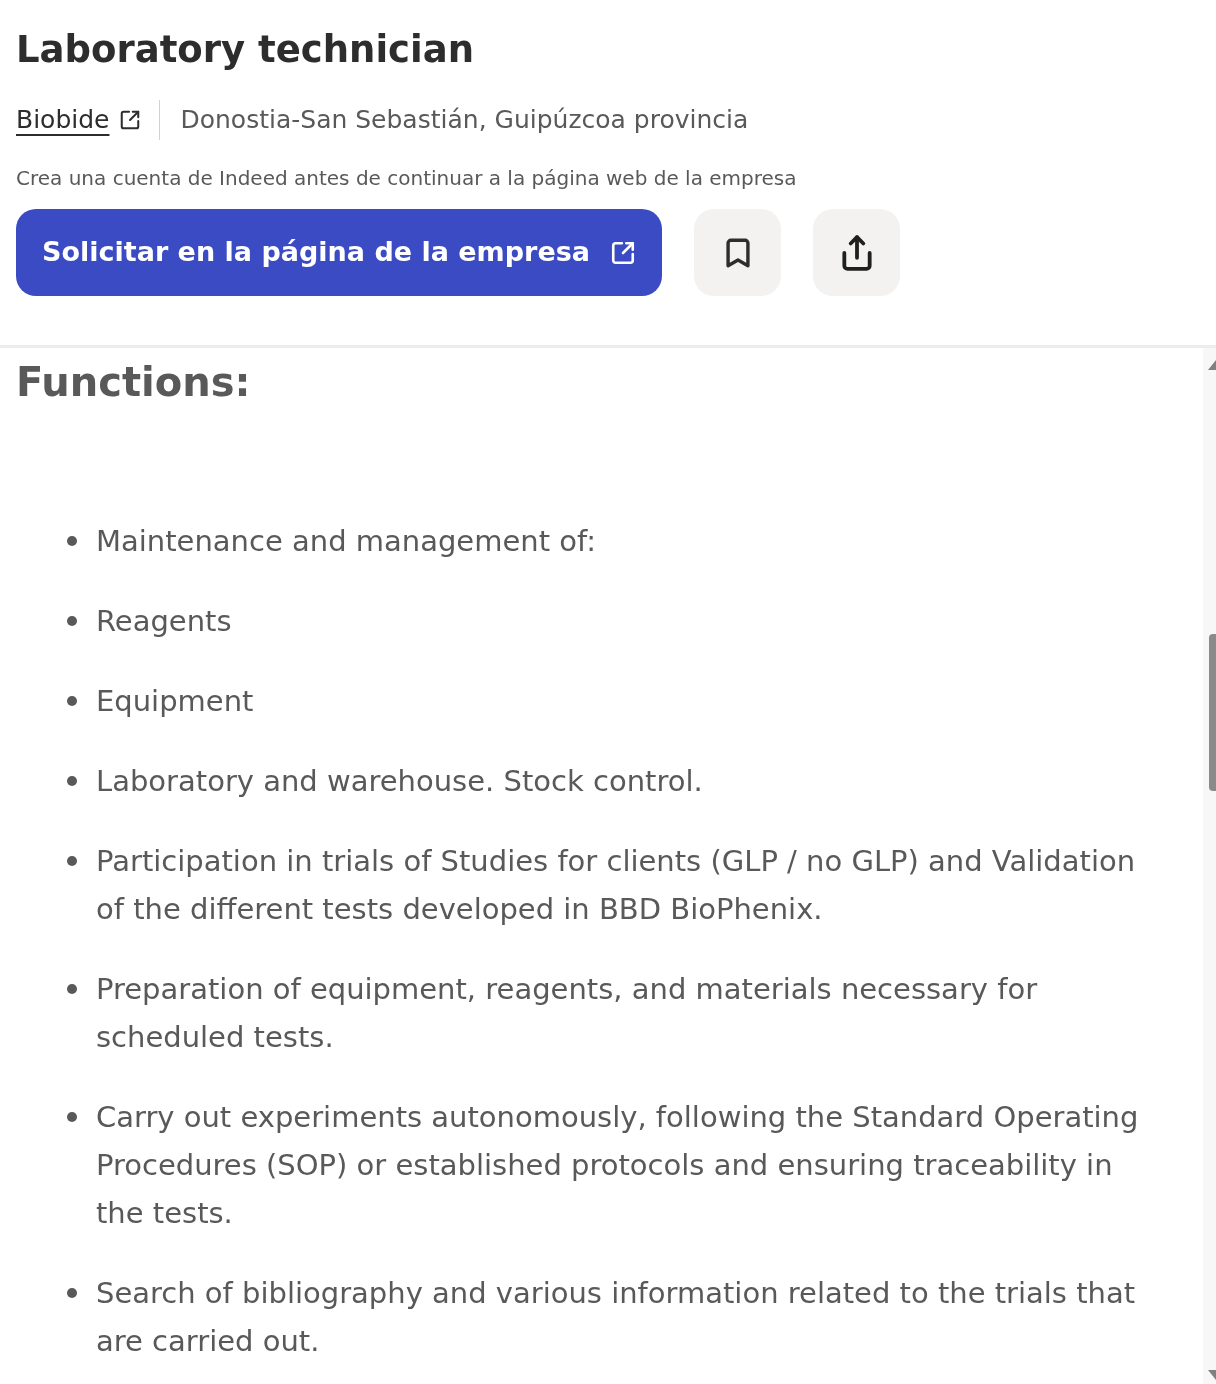 This screenshot has width=1216, height=1384. What do you see at coordinates (618, 1165) in the screenshot?
I see `list-item-text: Carry out experiments autonomously, following the Standard Operating Procedures (SOP) or established protocols and ensuring traceability in the tests.` at bounding box center [618, 1165].